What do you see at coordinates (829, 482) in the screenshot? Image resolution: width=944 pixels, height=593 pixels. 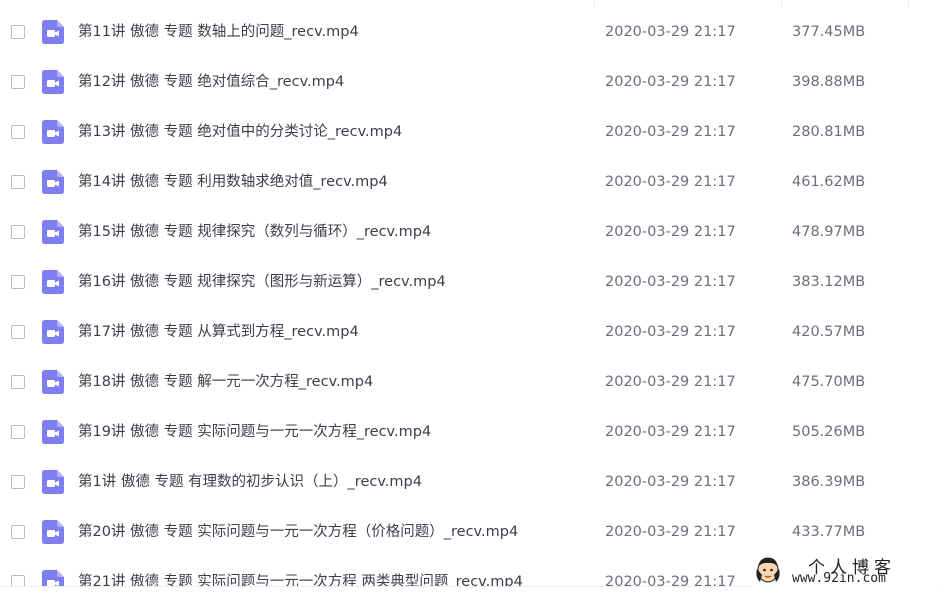 I see `file-size: 386.39MB` at bounding box center [829, 482].